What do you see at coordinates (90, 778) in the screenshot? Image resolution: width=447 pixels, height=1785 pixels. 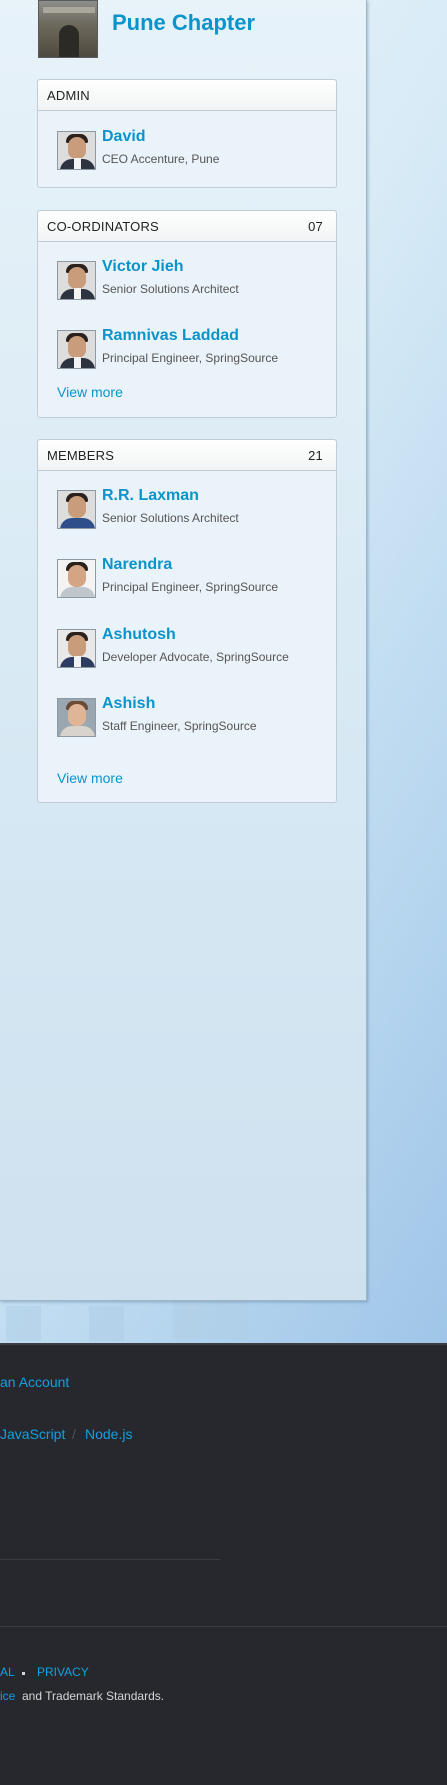 I see `members-view-more-link: View more` at bounding box center [90, 778].